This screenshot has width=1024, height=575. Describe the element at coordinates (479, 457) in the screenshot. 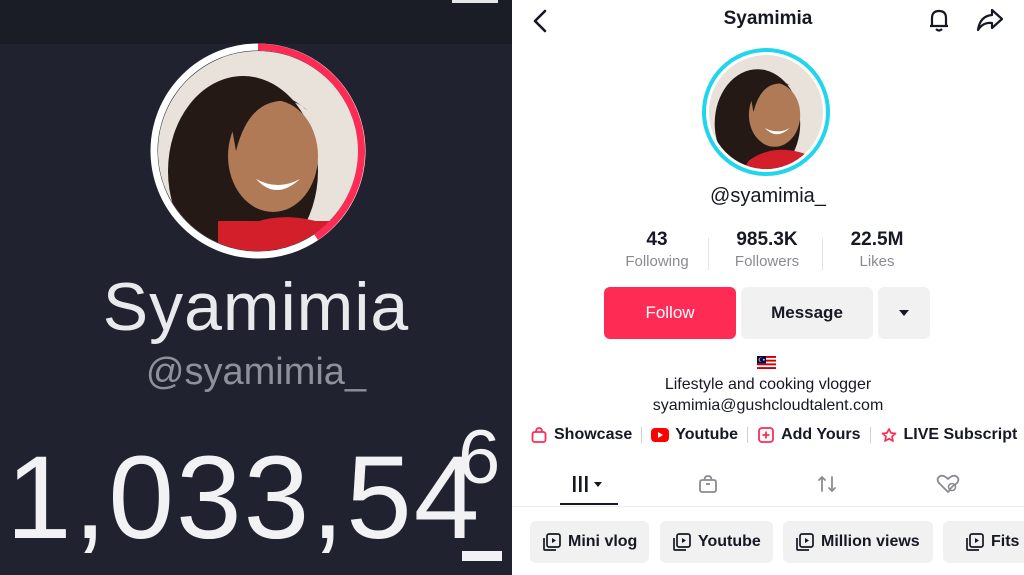

I see `follower-count-rolling-digit: 6` at that location.